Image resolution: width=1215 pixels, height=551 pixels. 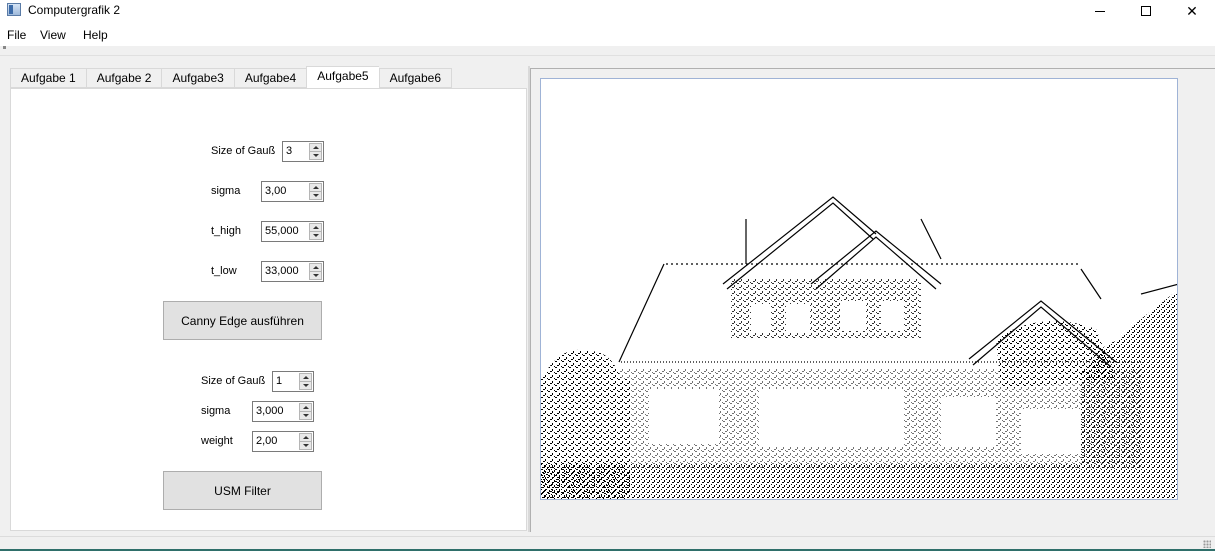 What do you see at coordinates (289, 151) in the screenshot?
I see `canny-gauss-value: 3` at bounding box center [289, 151].